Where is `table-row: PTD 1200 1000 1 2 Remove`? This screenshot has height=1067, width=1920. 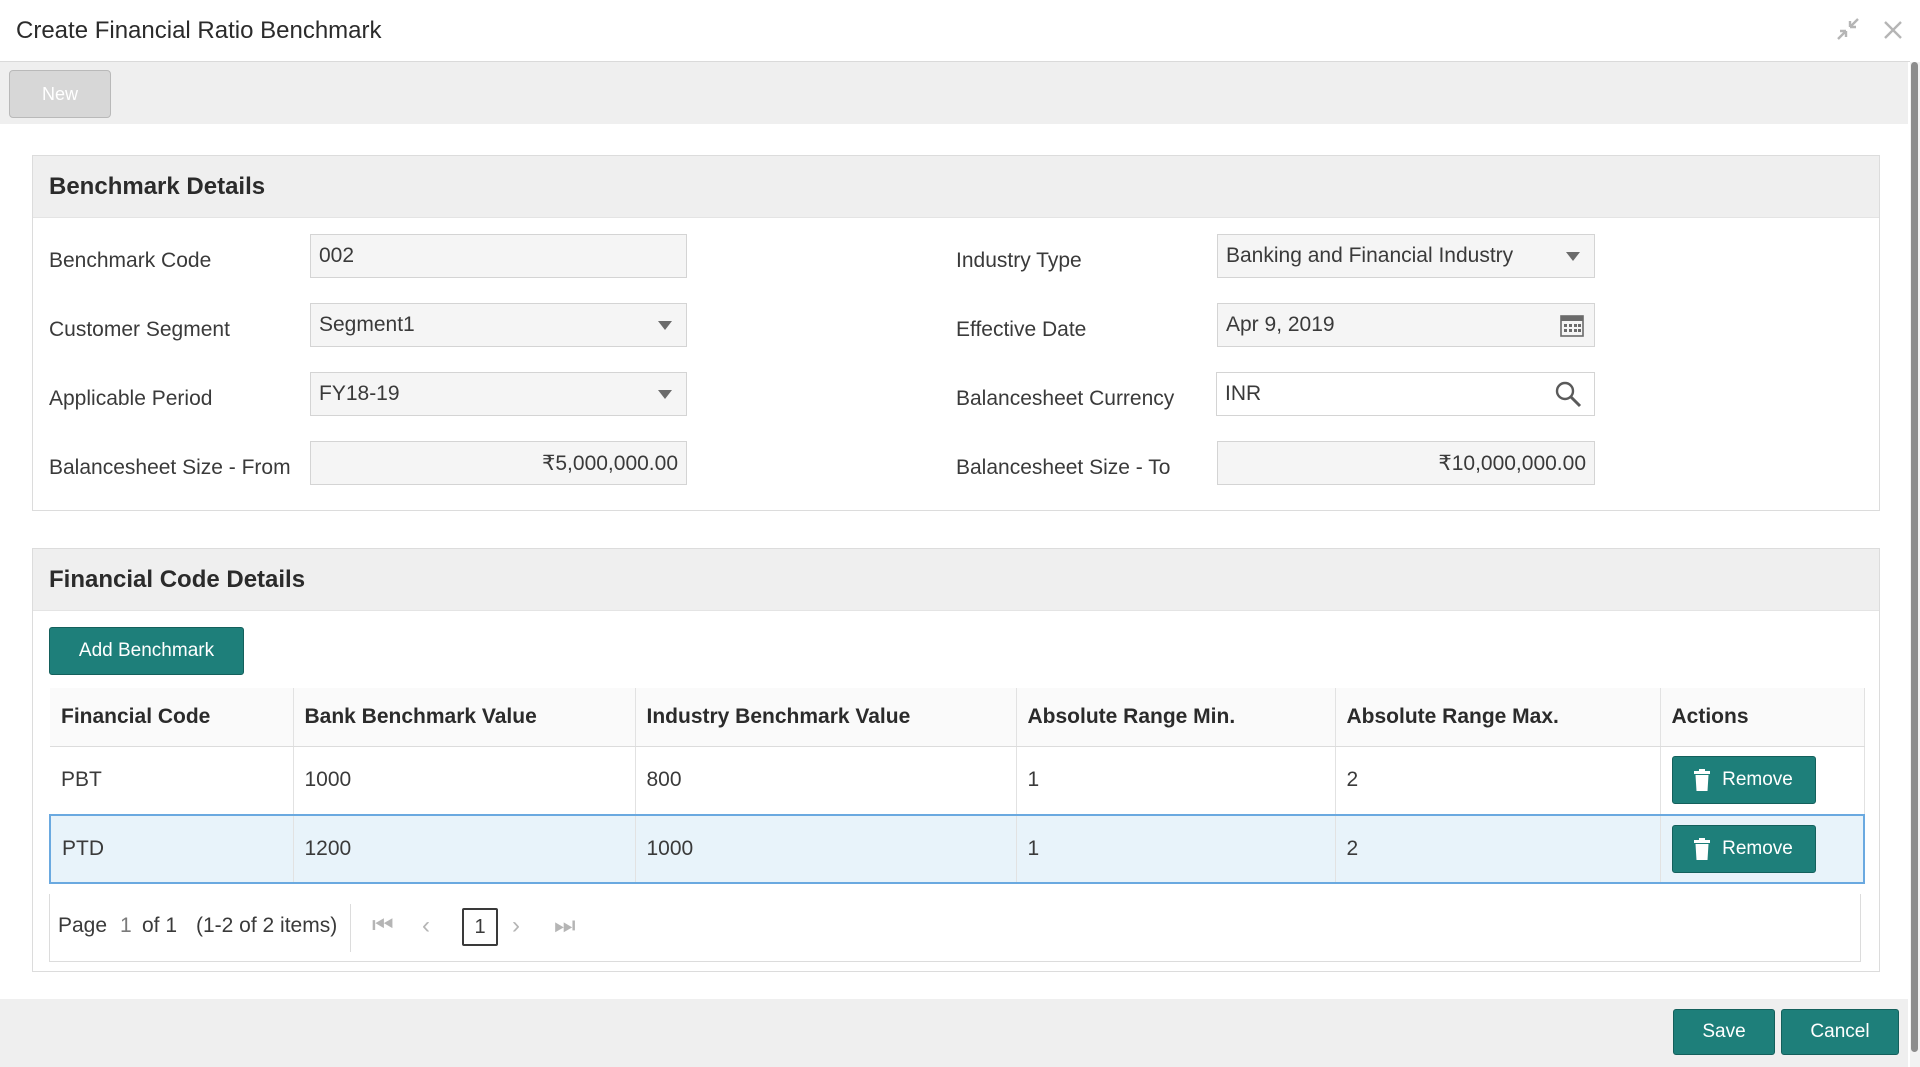 table-row: PTD 1200 1000 1 2 Remove is located at coordinates (957, 848).